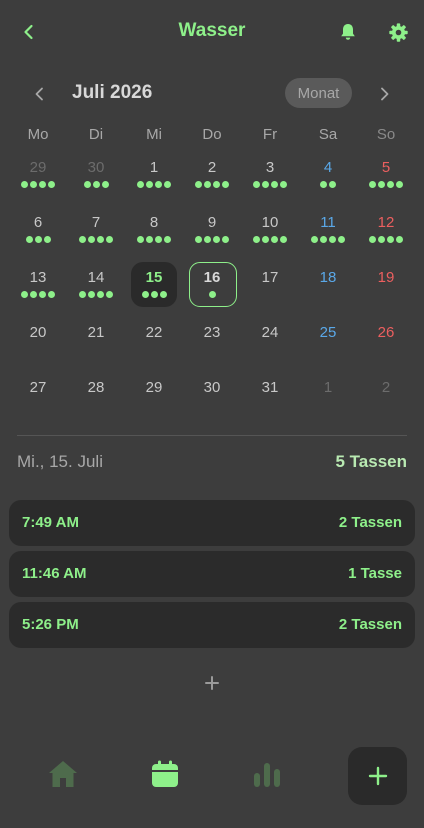 This screenshot has width=424, height=828. I want to click on calendar-icon, so click(165, 773).